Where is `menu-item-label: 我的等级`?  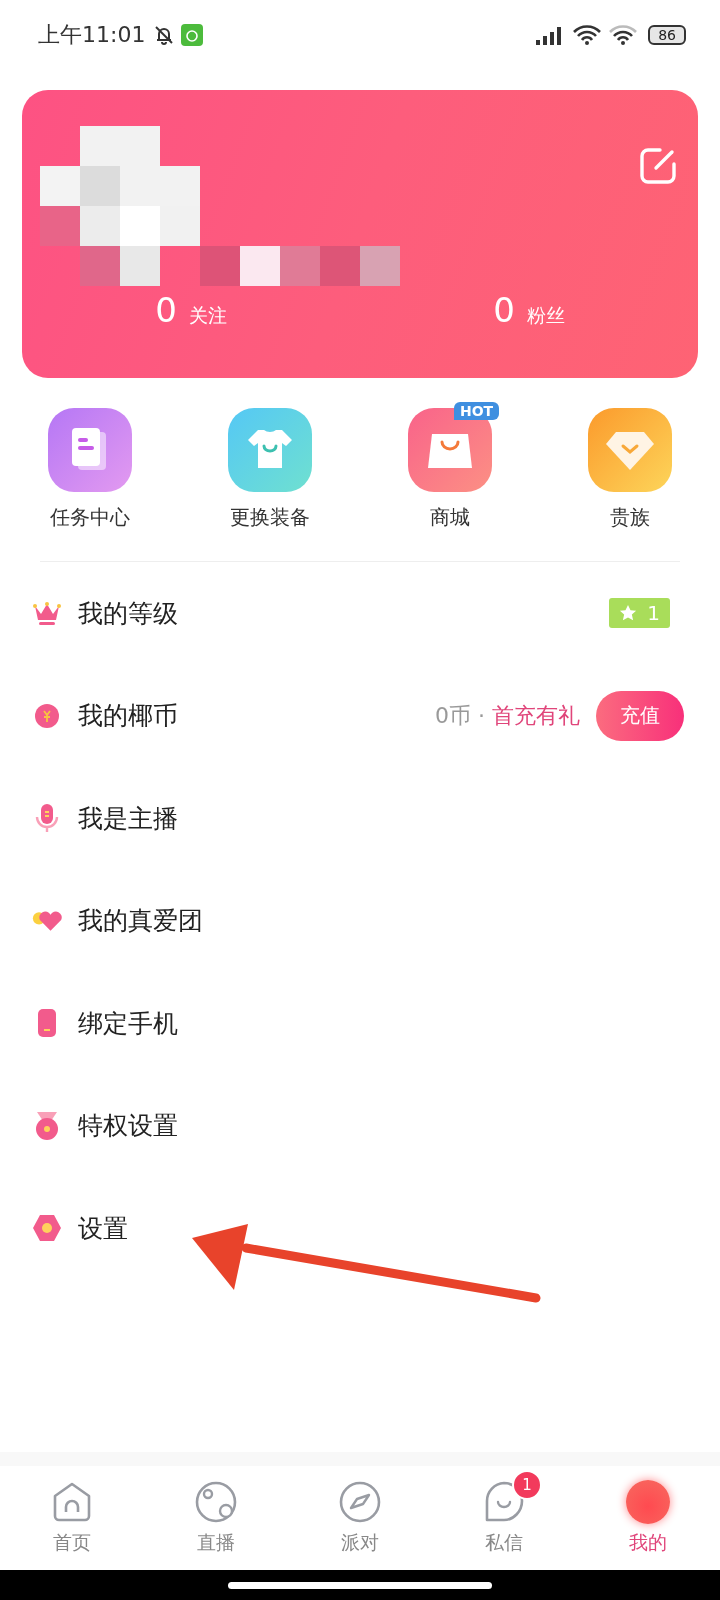 menu-item-label: 我的等级 is located at coordinates (128, 613).